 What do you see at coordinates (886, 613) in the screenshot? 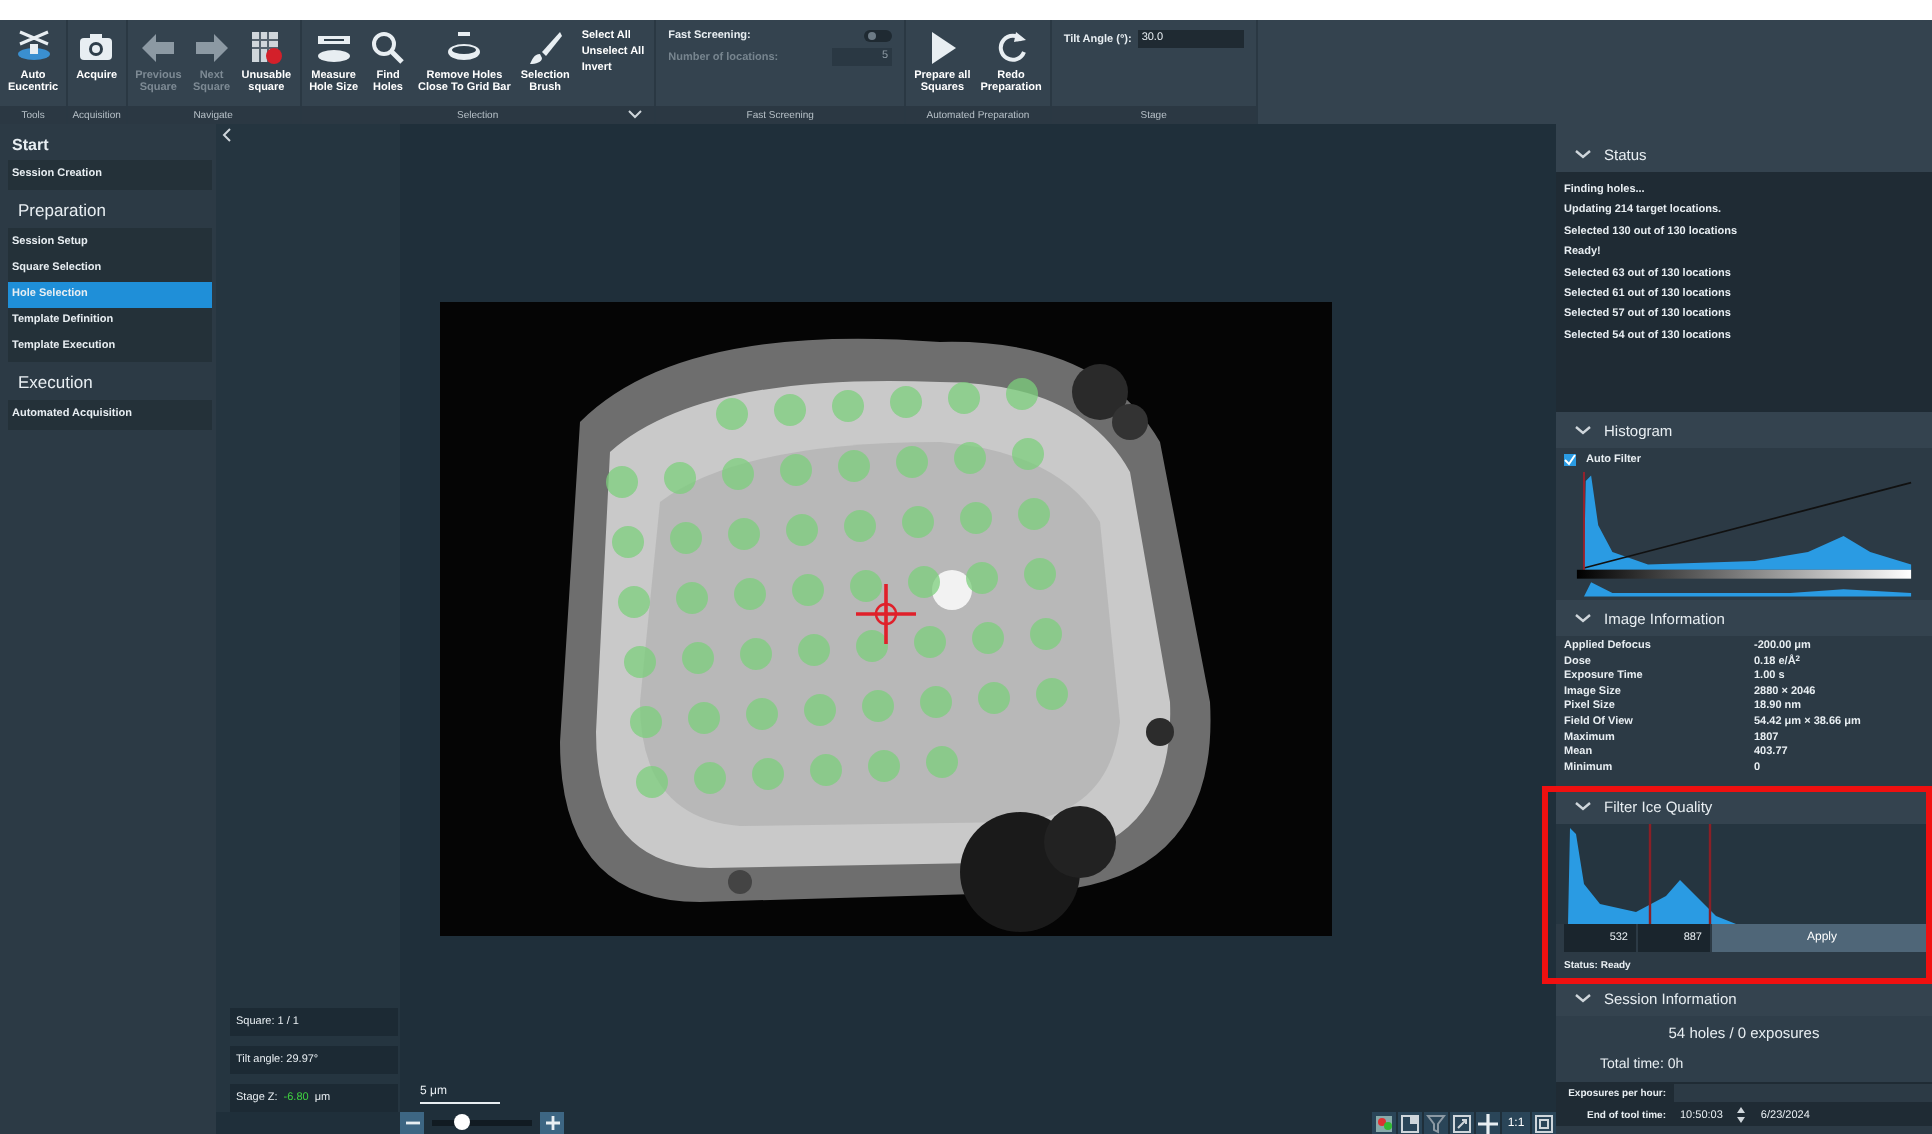
I see `crosshair-icon` at bounding box center [886, 613].